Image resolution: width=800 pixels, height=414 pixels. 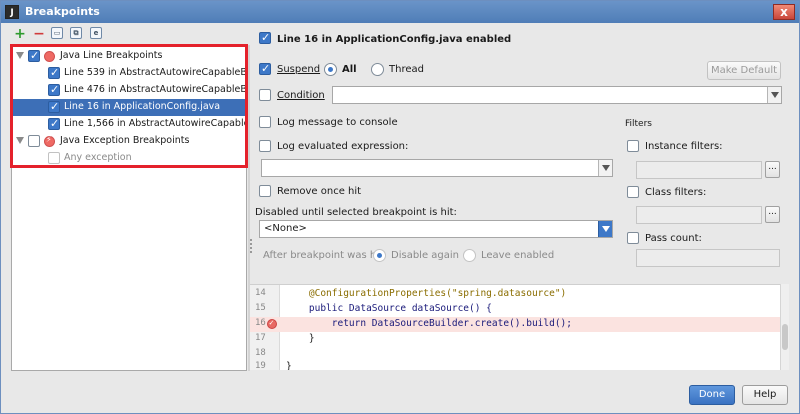 What do you see at coordinates (57, 33) in the screenshot?
I see `group-by-package-icon: ▭` at bounding box center [57, 33].